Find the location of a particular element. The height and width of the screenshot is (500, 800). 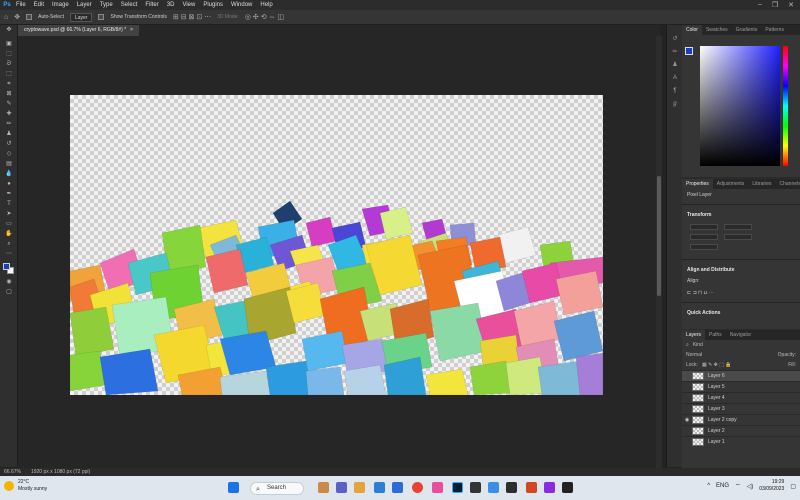

close-button: ✕ is located at coordinates (791, 5).